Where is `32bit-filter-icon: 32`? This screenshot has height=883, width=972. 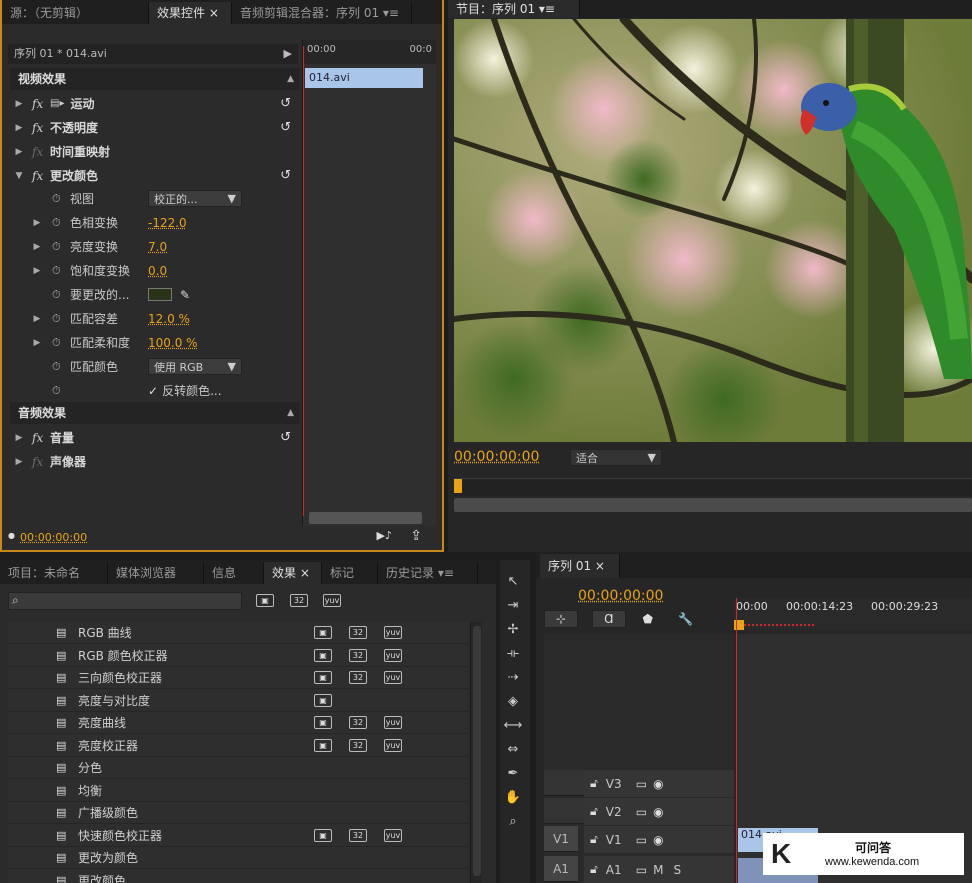
32bit-filter-icon: 32 is located at coordinates (299, 600).